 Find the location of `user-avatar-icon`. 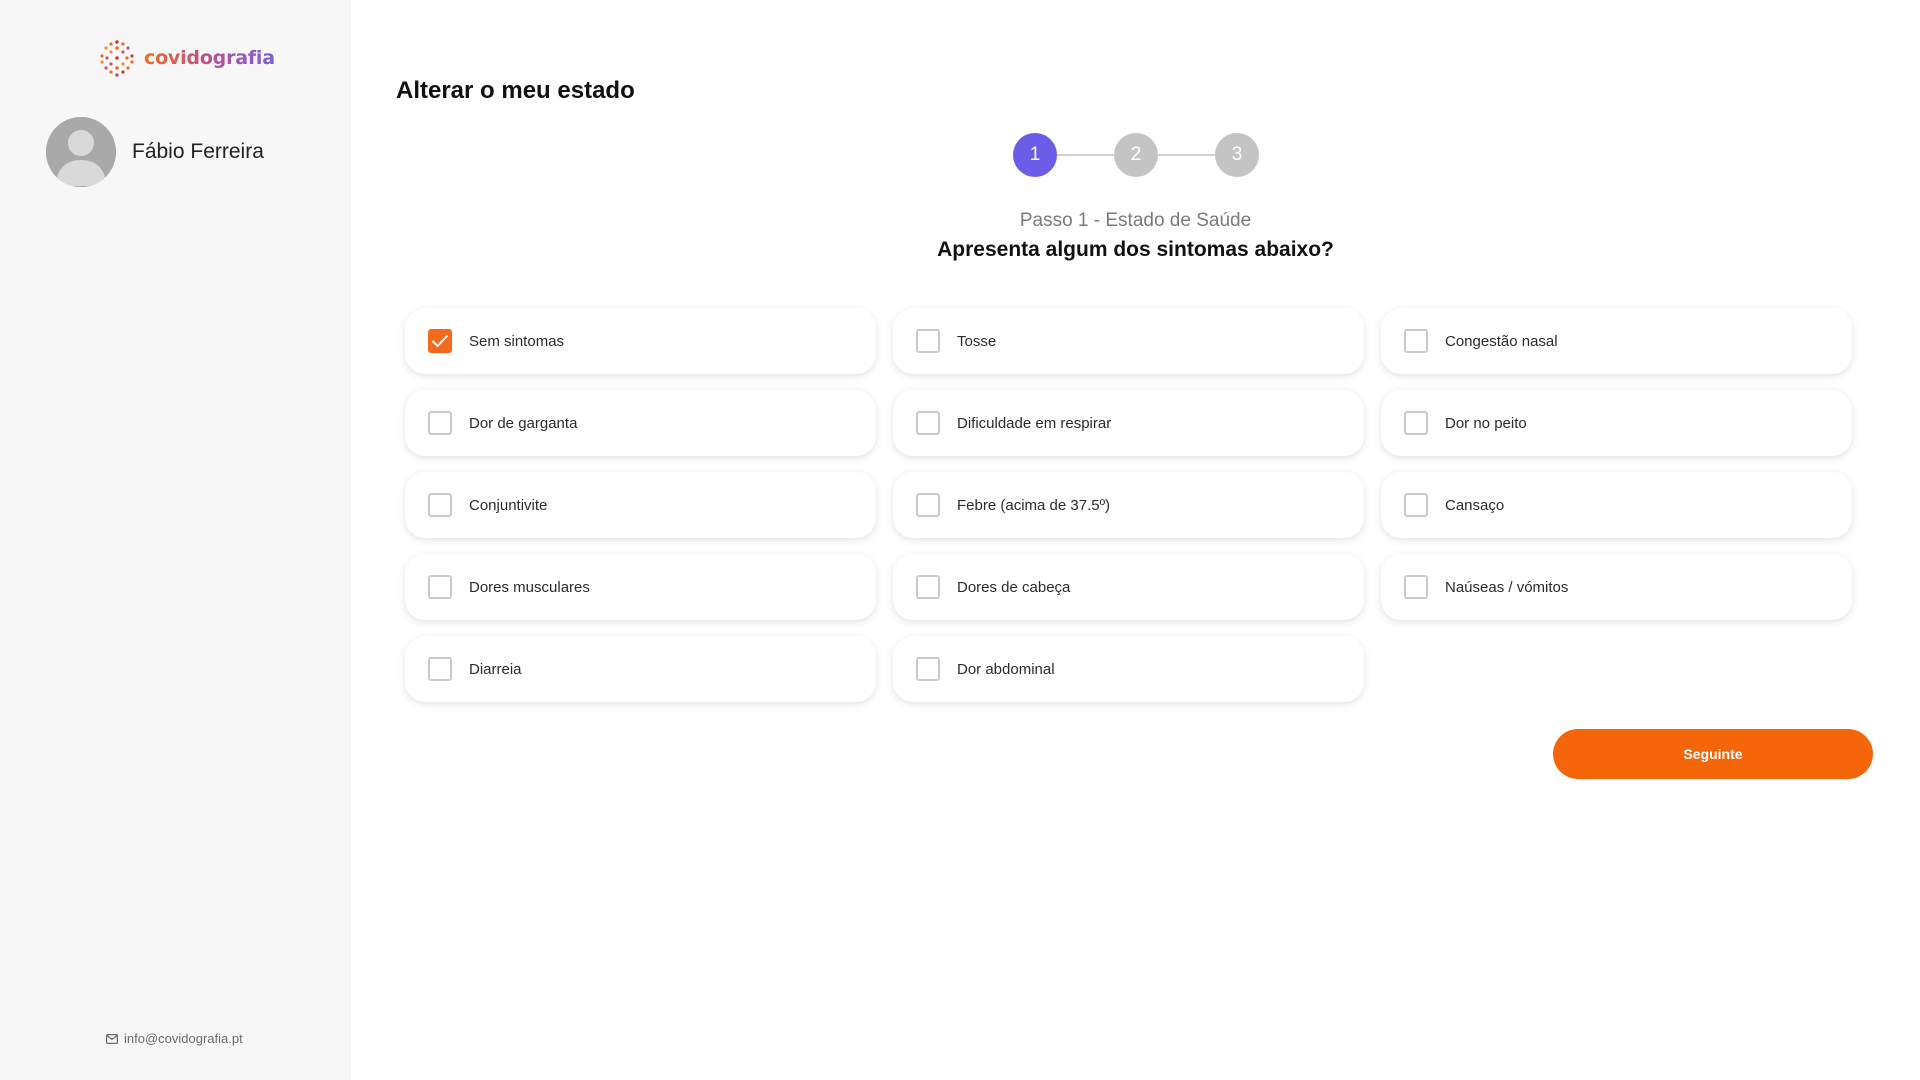

user-avatar-icon is located at coordinates (81, 152).